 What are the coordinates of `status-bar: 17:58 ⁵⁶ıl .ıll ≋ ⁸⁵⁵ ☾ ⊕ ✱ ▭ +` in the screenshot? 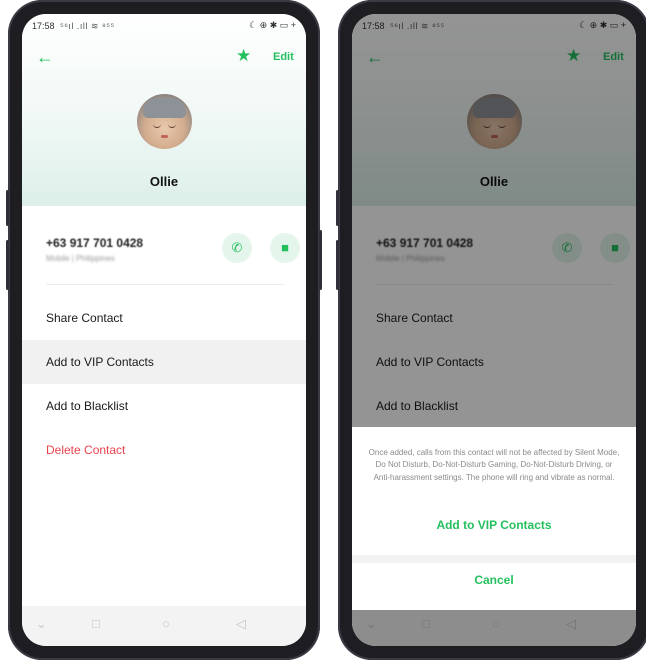 It's located at (164, 26).